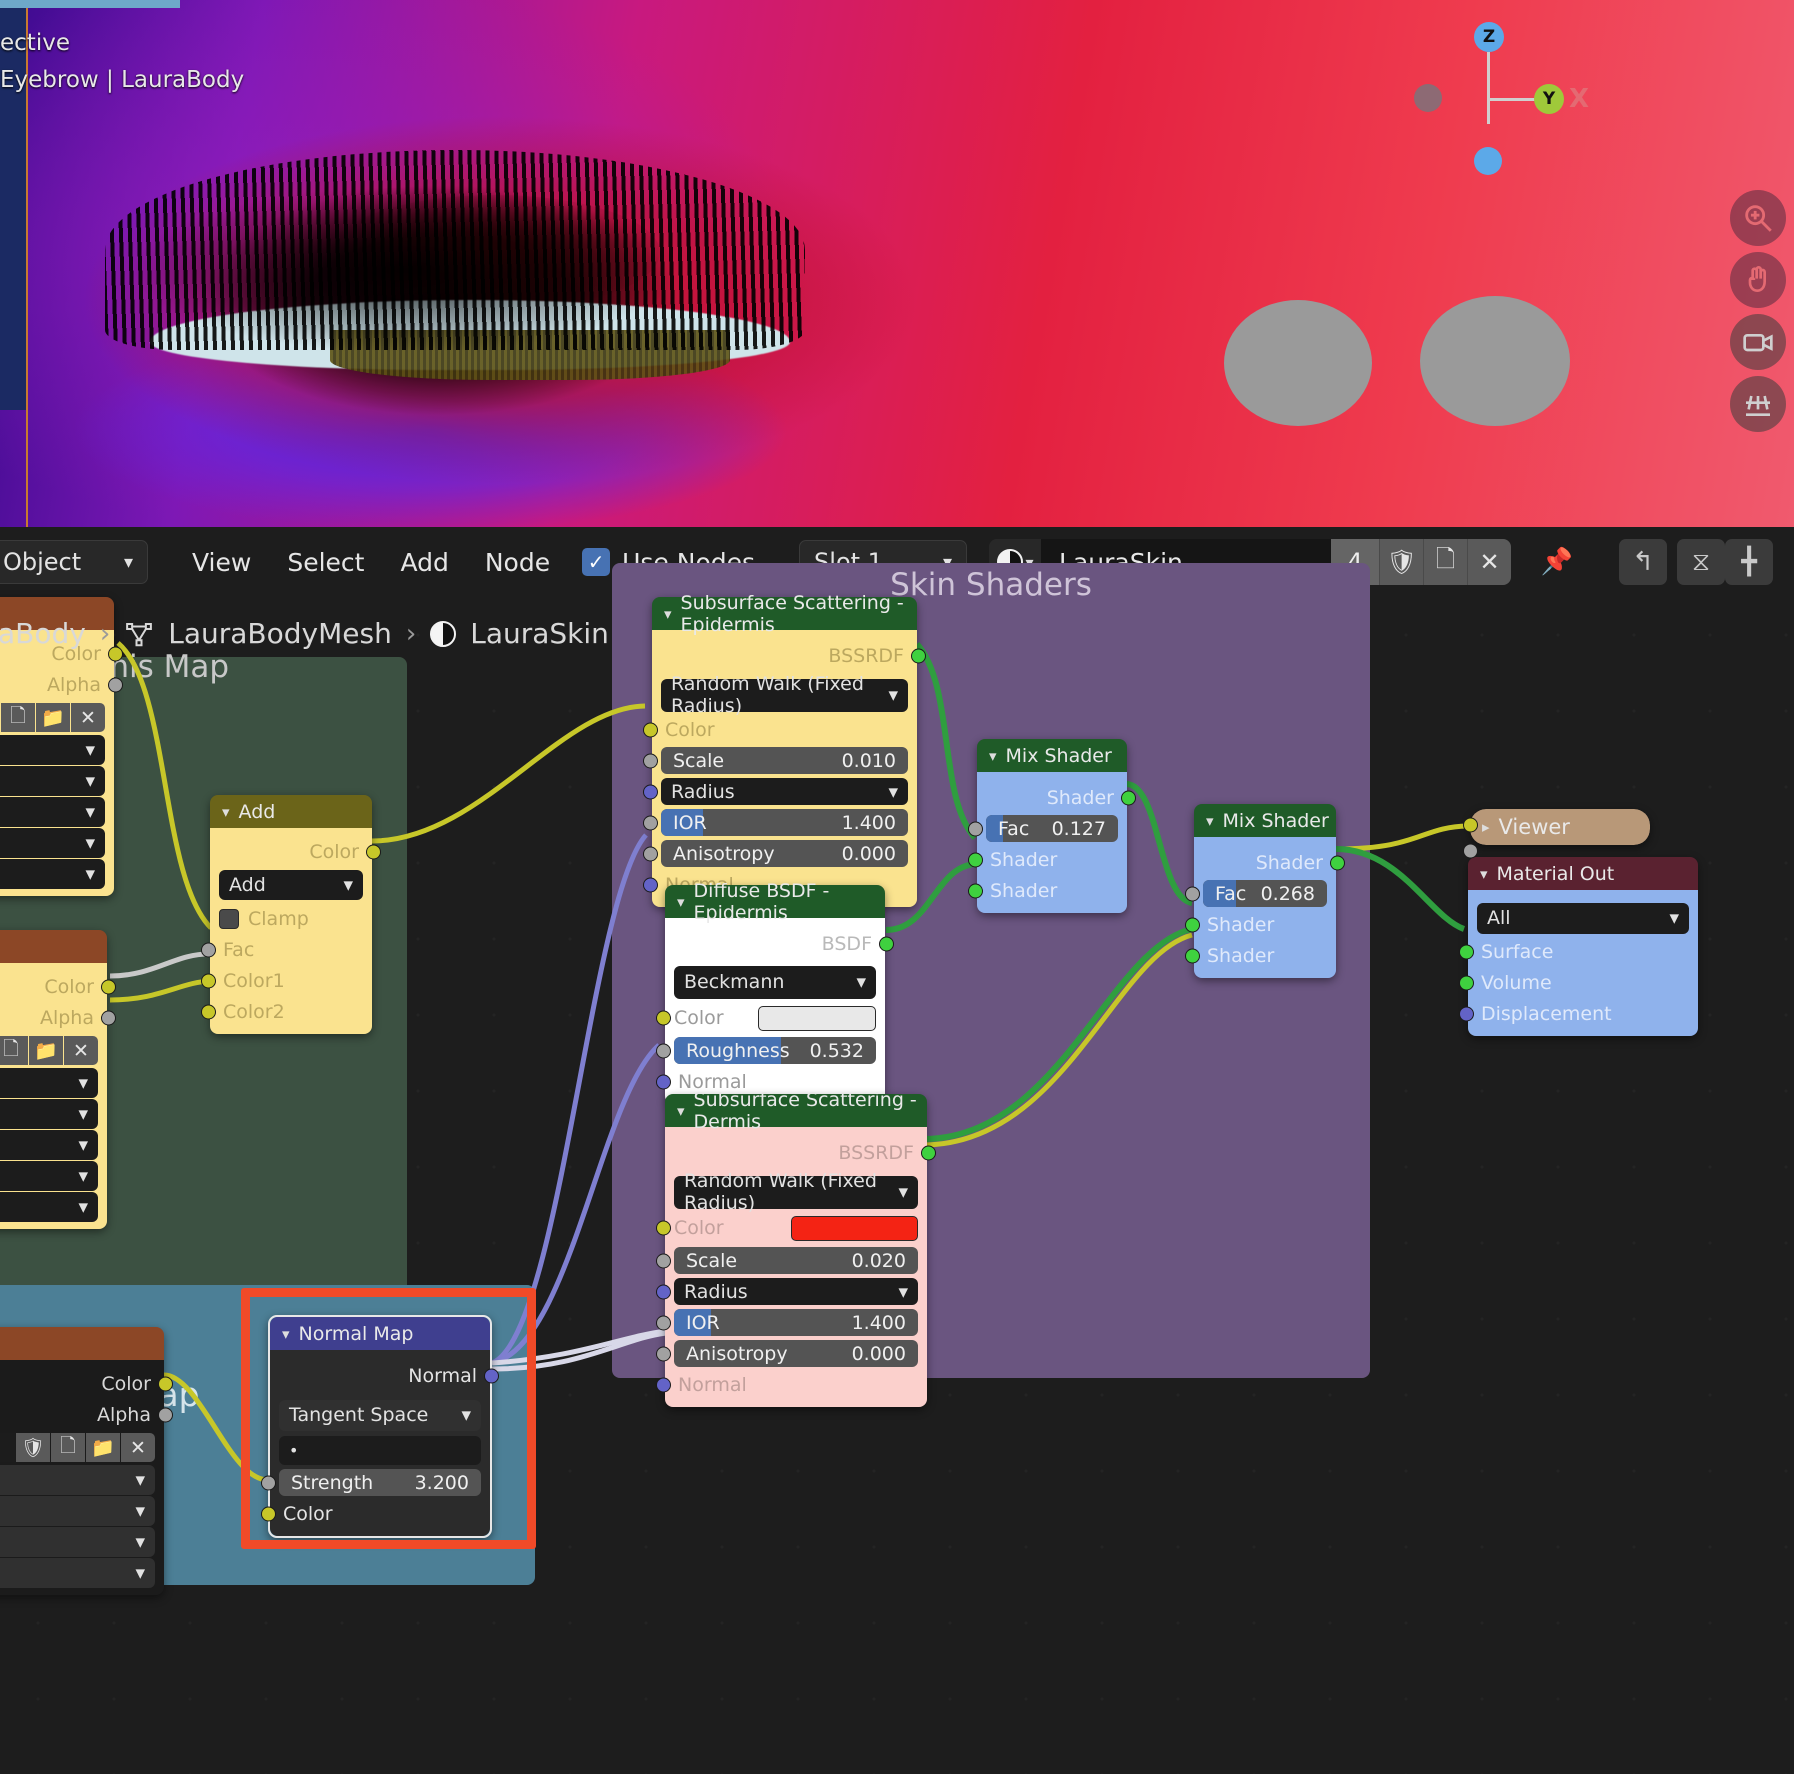 This screenshot has height=1774, width=1794. I want to click on fac-field: Fac 0.268, so click(1265, 893).